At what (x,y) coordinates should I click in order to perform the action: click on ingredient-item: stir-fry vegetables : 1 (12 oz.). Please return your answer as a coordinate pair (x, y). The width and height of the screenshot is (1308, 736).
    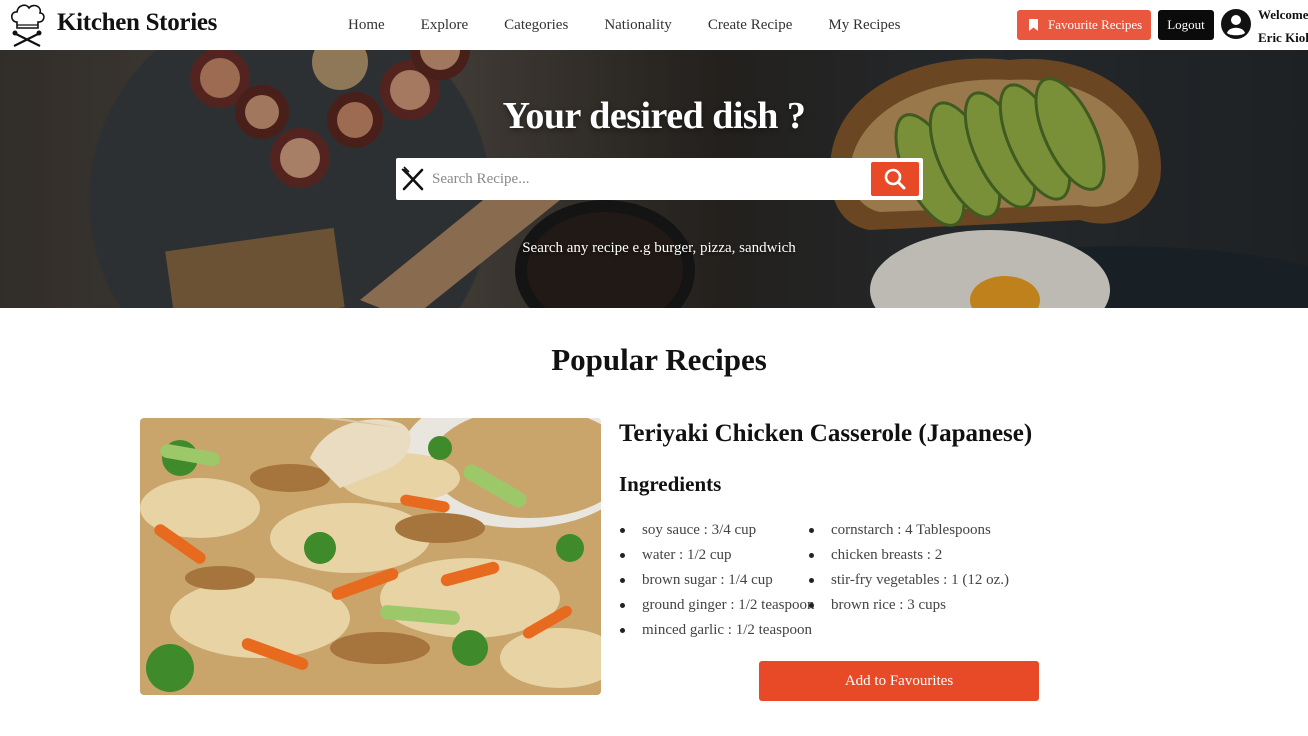
    Looking at the image, I should click on (908, 580).